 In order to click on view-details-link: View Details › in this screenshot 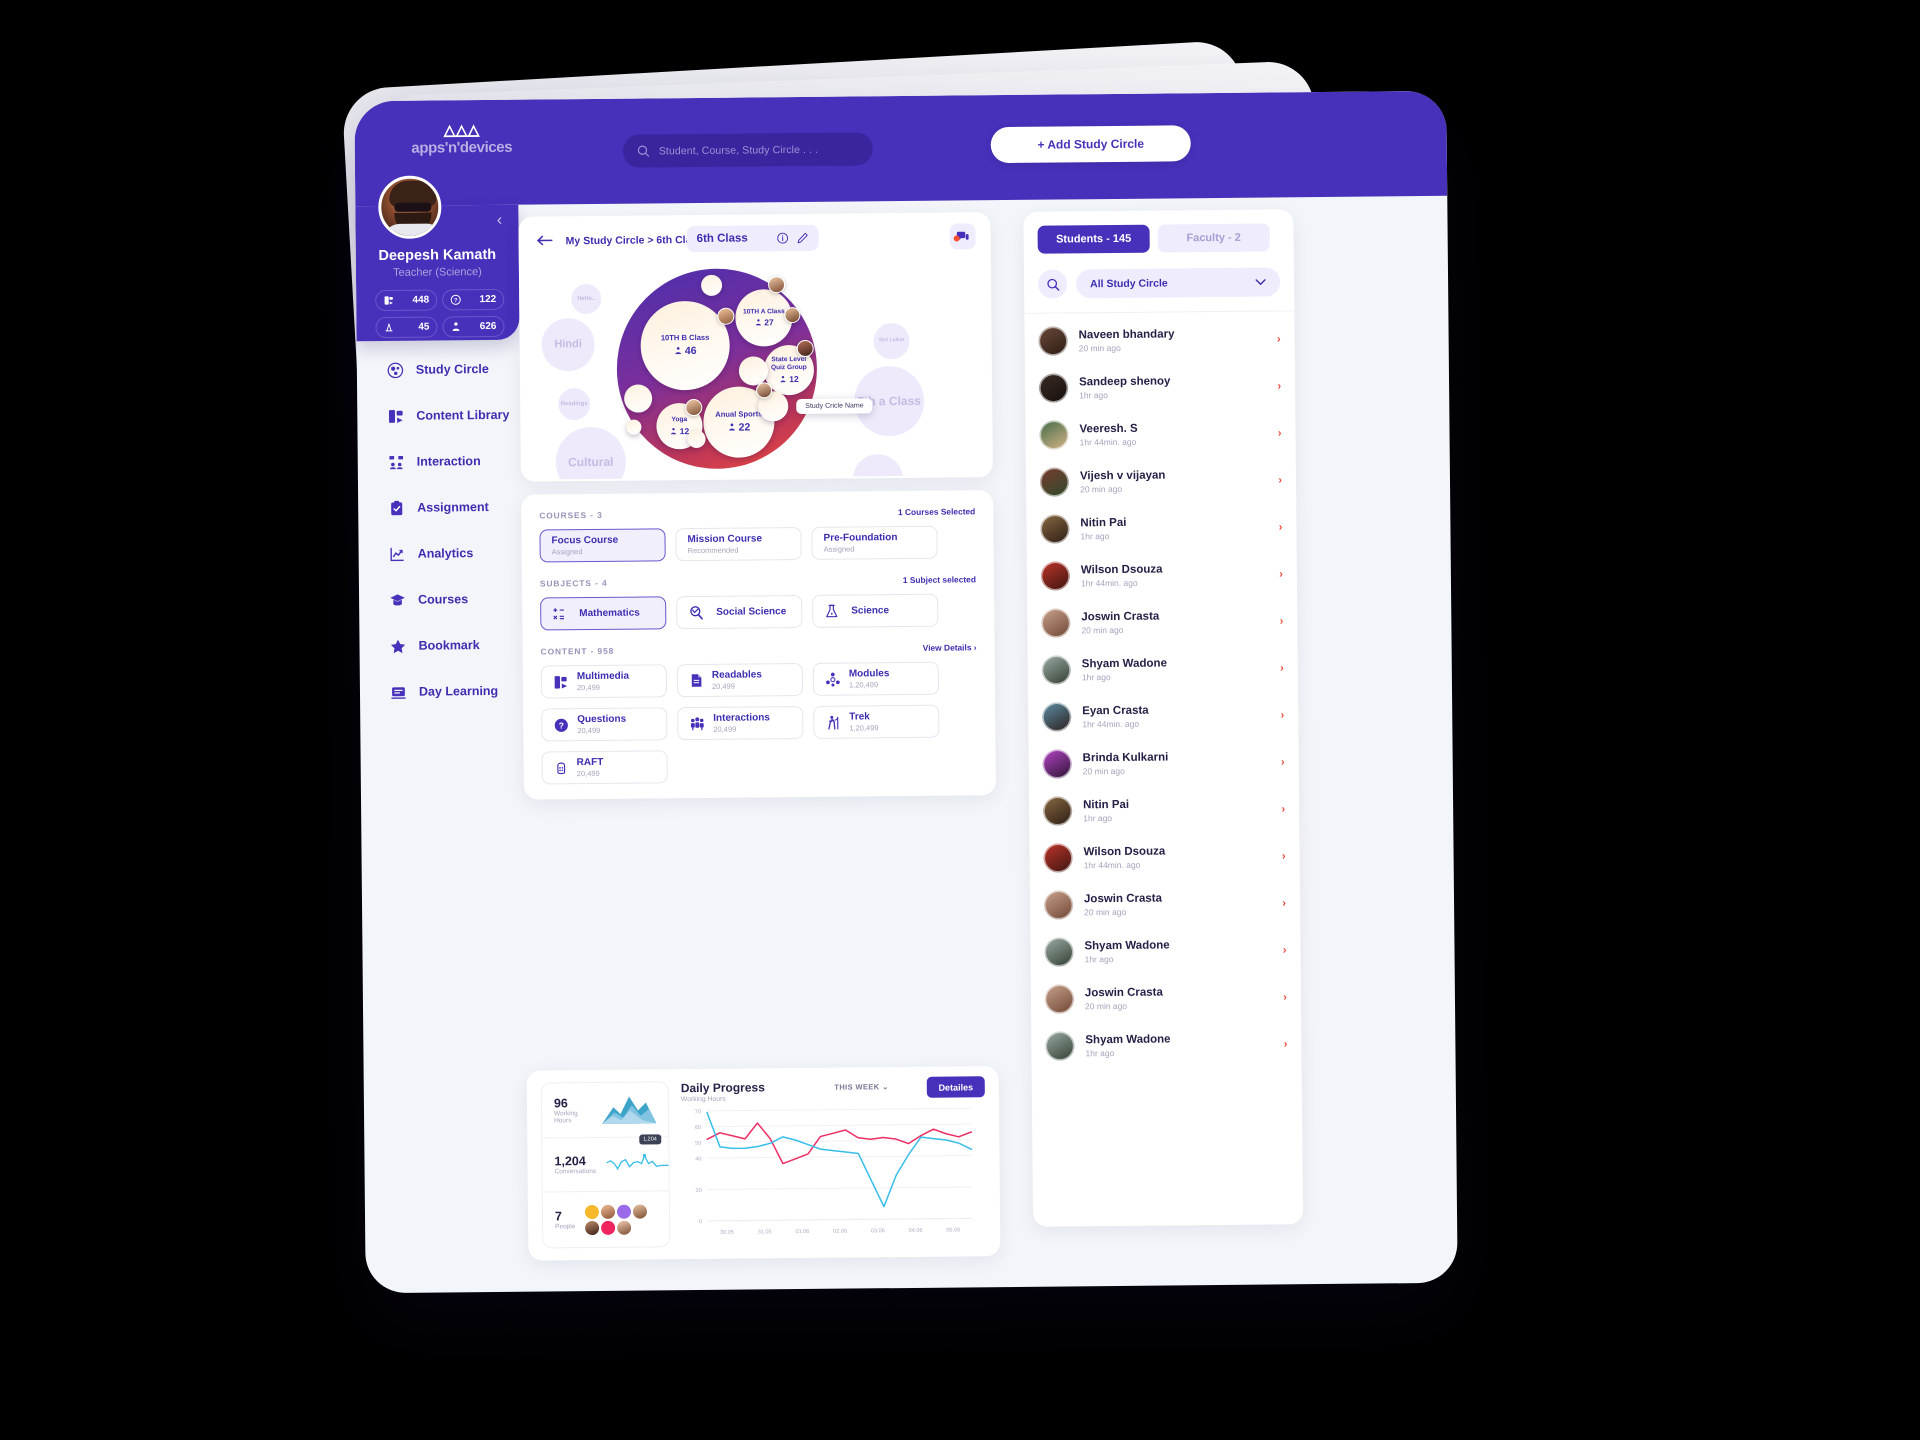, I will do `click(950, 647)`.